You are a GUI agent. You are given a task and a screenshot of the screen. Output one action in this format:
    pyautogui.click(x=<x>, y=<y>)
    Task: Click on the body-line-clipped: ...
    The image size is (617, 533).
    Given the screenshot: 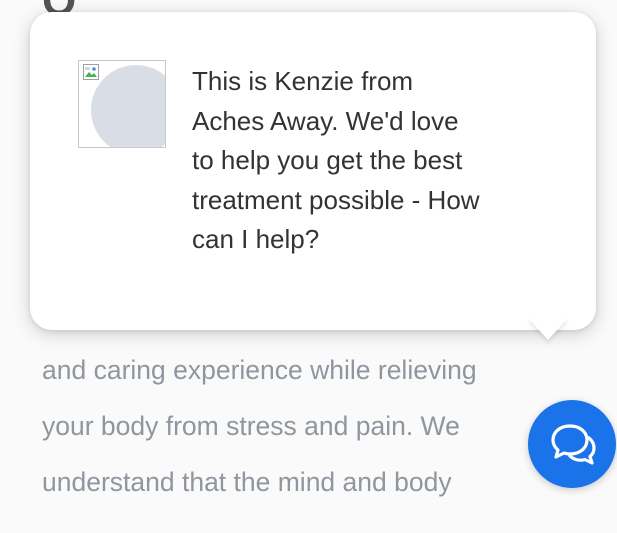 What is the action you would take?
    pyautogui.click(x=322, y=517)
    